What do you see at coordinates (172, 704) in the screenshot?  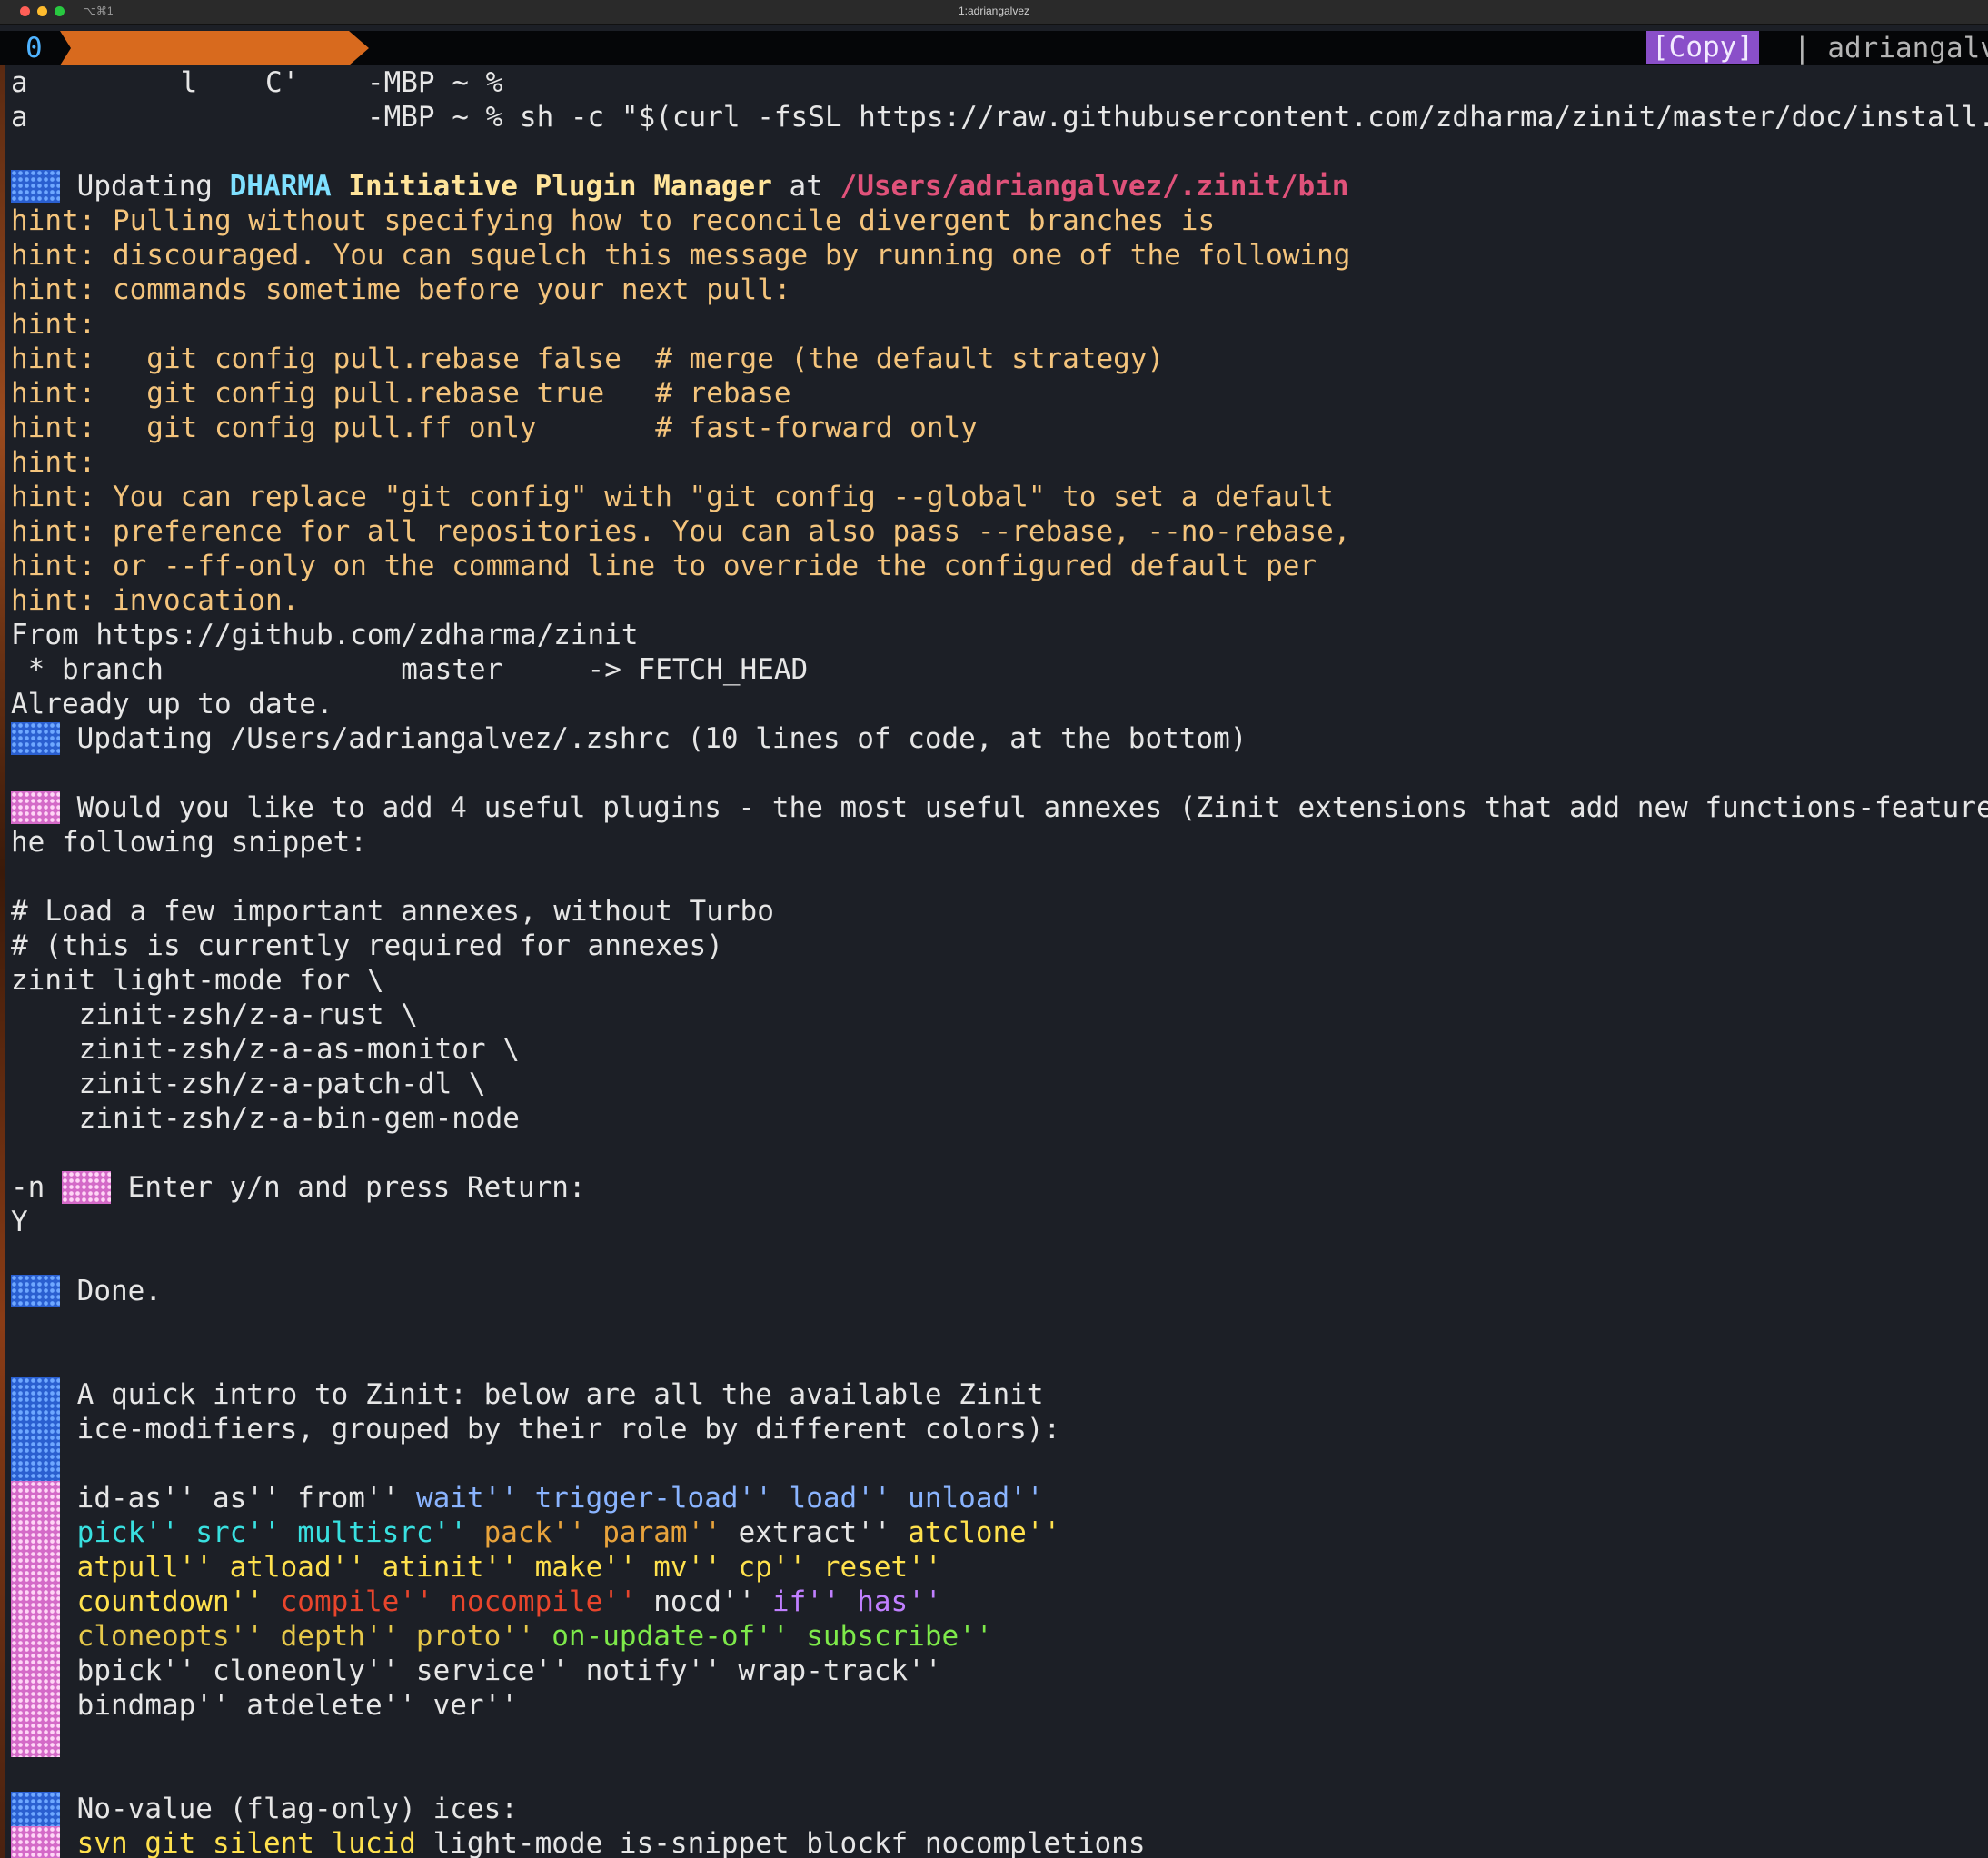 I see `git-status-line: Already up to date.` at bounding box center [172, 704].